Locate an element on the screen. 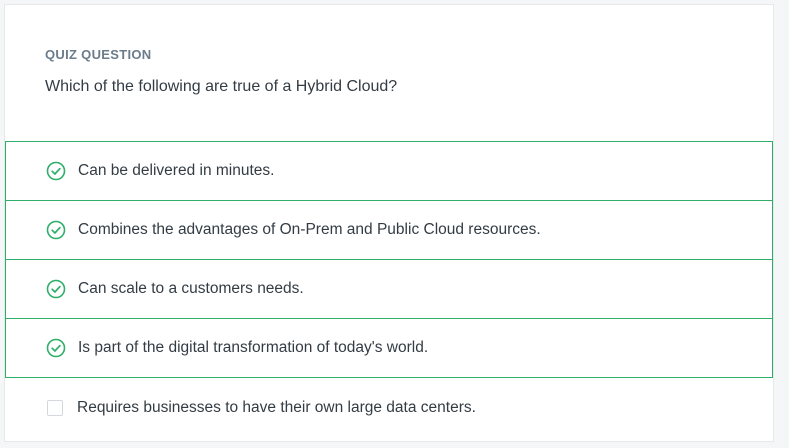  answer-label: Can scale to a customers needs. is located at coordinates (191, 288).